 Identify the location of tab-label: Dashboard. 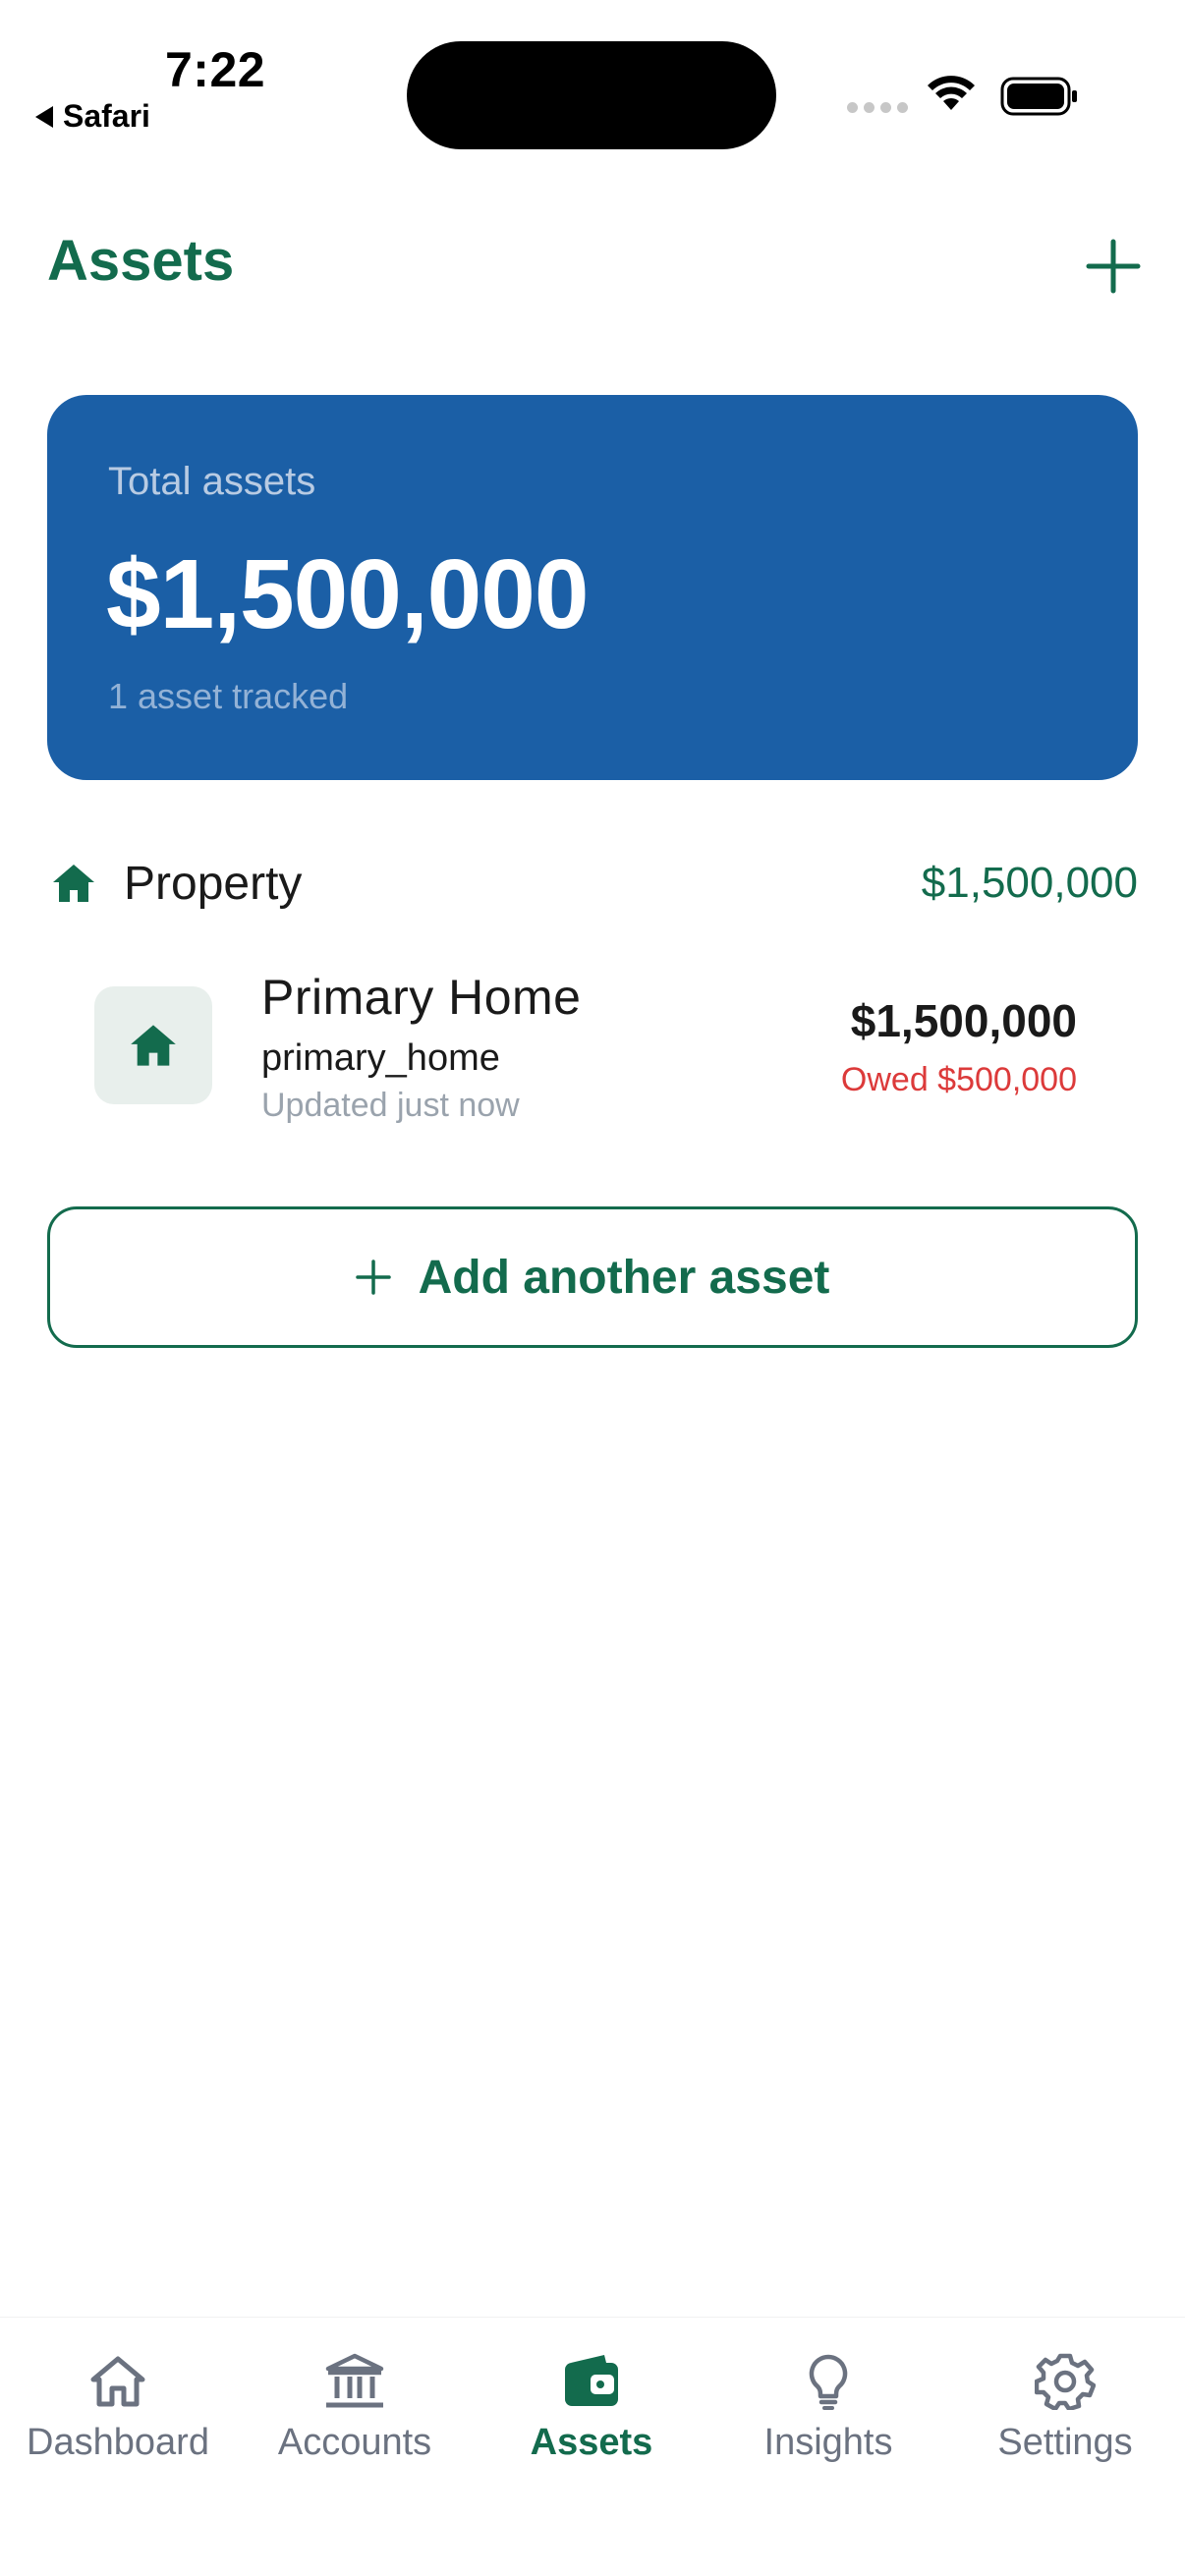
(118, 2442).